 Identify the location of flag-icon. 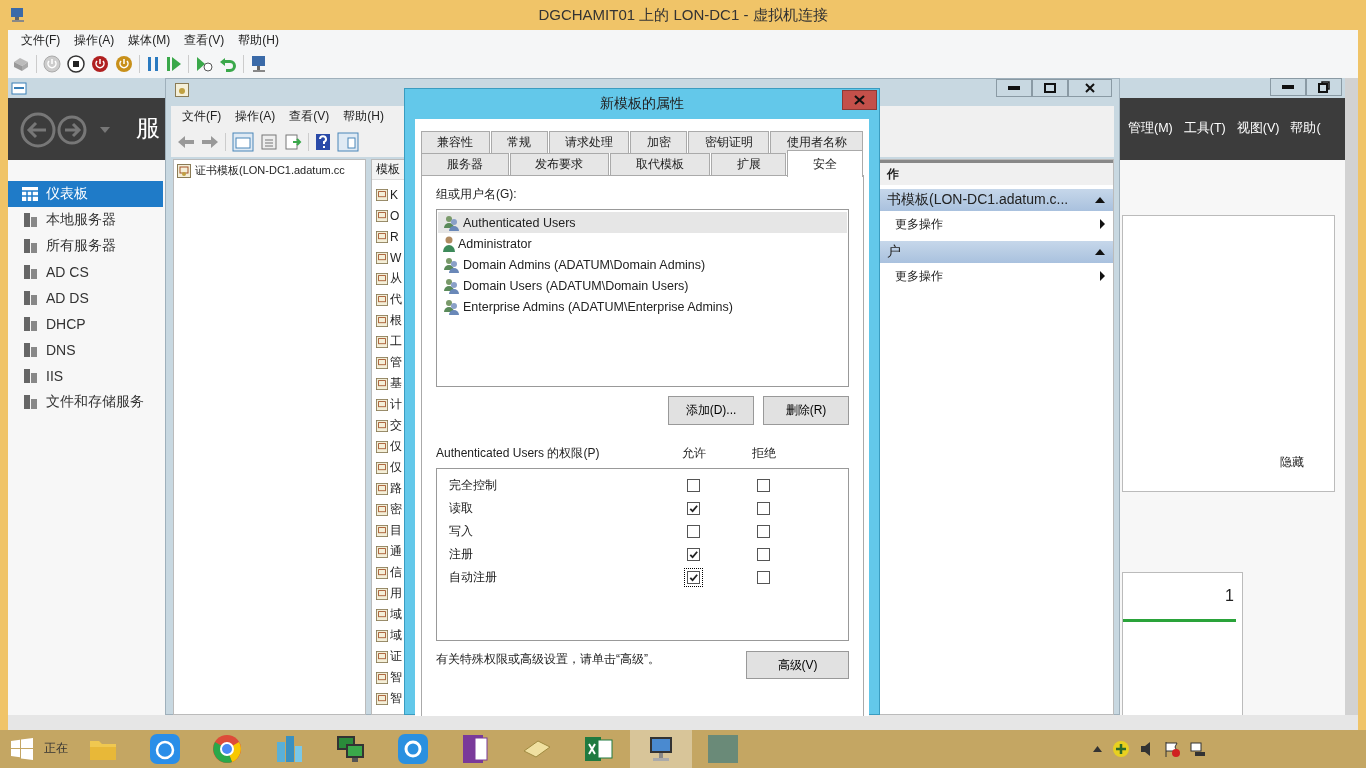
(1172, 749).